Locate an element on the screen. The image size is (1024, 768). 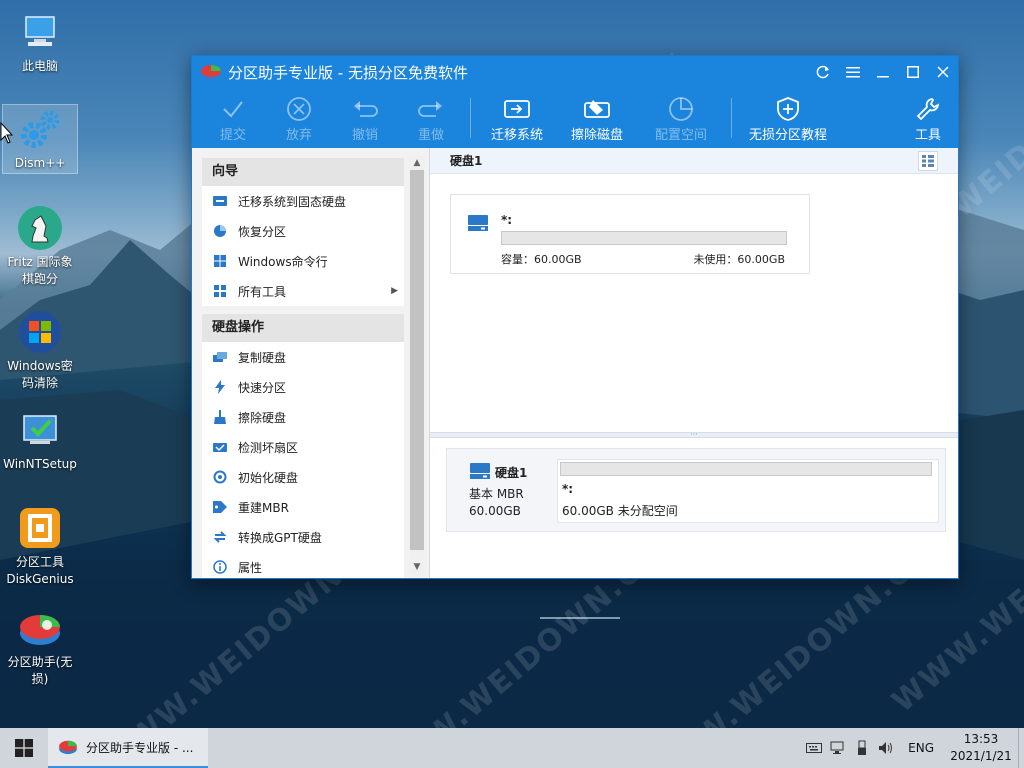
minimize-button is located at coordinates (883, 72).